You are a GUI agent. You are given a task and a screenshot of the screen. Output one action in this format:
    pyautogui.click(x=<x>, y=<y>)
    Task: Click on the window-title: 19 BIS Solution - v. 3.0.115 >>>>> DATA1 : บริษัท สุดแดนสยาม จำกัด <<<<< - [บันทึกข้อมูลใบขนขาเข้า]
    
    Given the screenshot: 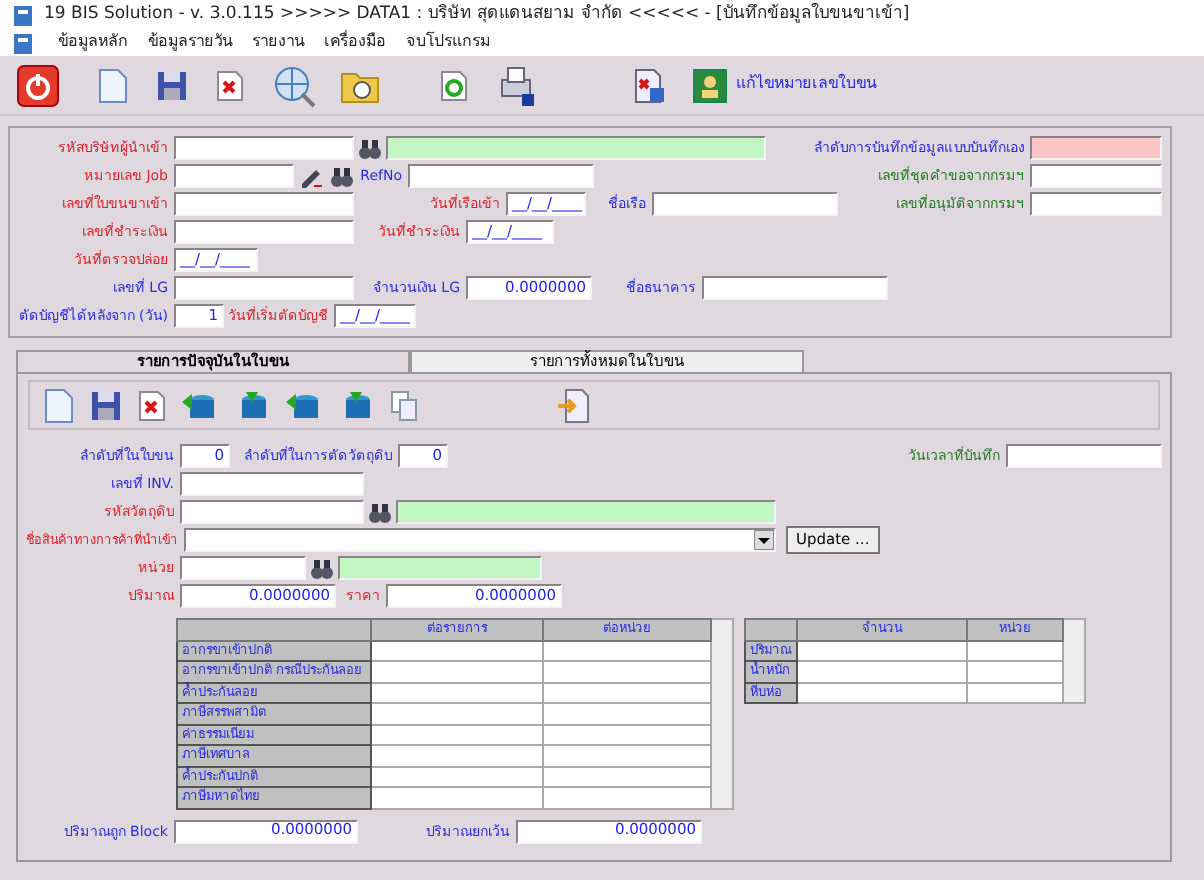 What is the action you would take?
    pyautogui.click(x=477, y=15)
    